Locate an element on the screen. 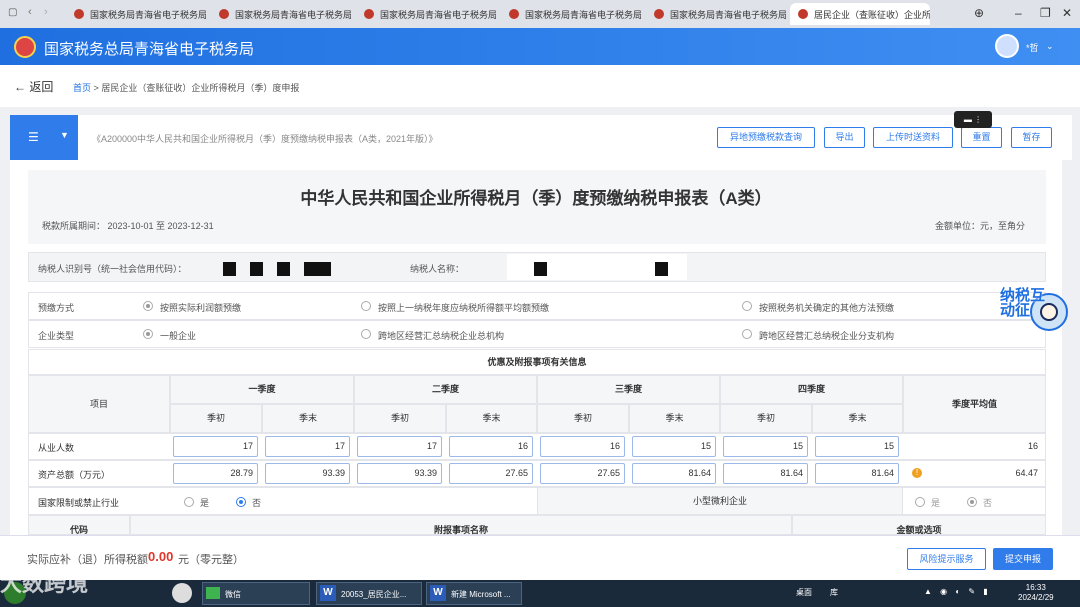 The width and height of the screenshot is (1080, 607). upload-button: 上传时送资料 is located at coordinates (913, 137).